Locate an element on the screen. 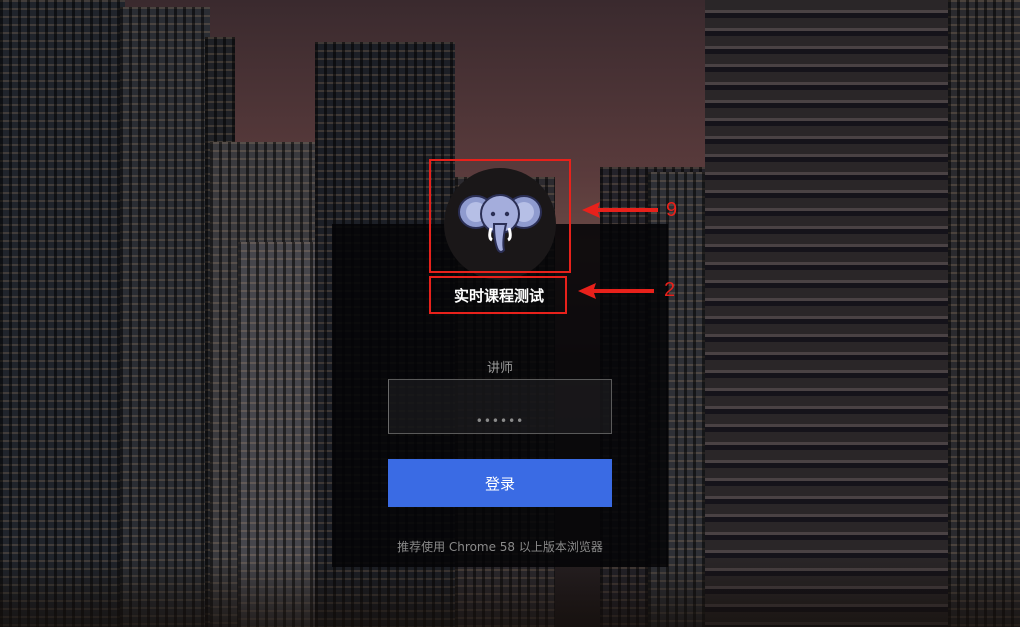 The height and width of the screenshot is (627, 1020). annotation-arrow-avatar is located at coordinates (620, 210).